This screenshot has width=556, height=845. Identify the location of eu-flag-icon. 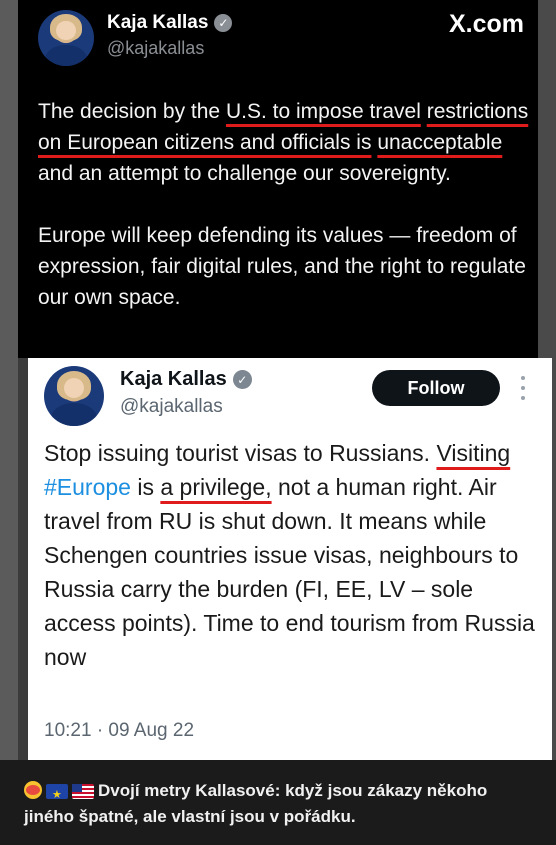
(57, 795).